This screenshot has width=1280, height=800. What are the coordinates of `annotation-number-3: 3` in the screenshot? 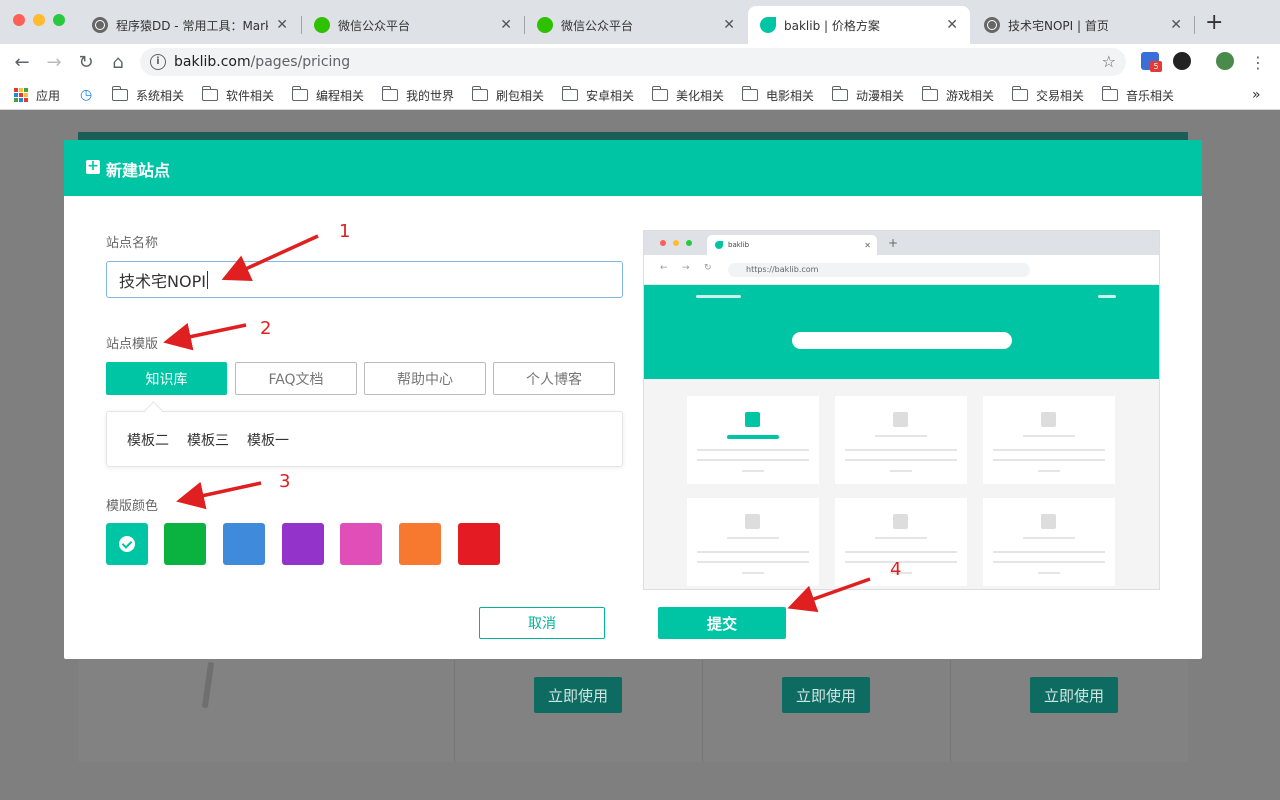 It's located at (285, 481).